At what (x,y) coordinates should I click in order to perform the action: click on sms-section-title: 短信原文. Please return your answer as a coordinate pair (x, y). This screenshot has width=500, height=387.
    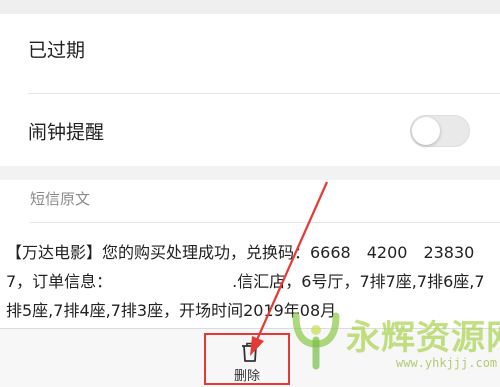
    Looking at the image, I should click on (60, 199).